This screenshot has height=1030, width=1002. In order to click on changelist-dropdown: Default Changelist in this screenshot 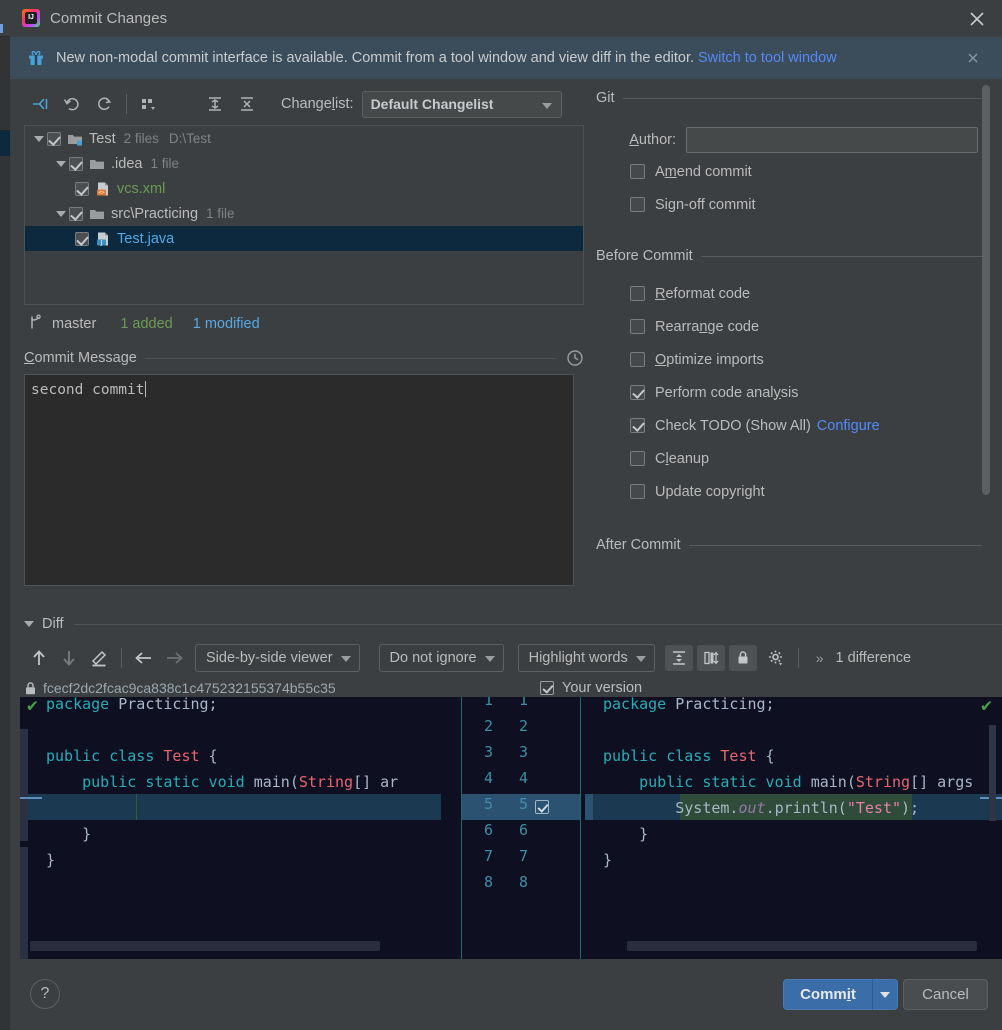, I will do `click(461, 104)`.